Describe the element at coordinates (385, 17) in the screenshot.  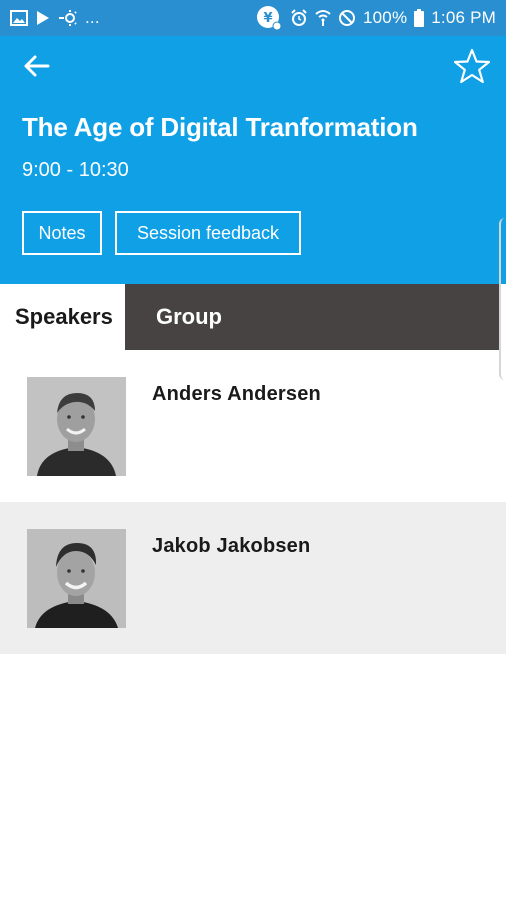
I see `battery-percent: 100%` at that location.